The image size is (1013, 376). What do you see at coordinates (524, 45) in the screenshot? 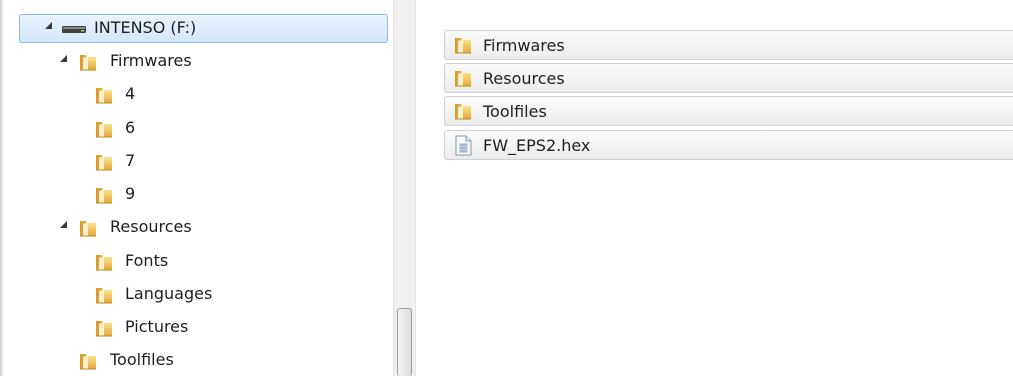
I see `list-item-label: Firmwares` at bounding box center [524, 45].